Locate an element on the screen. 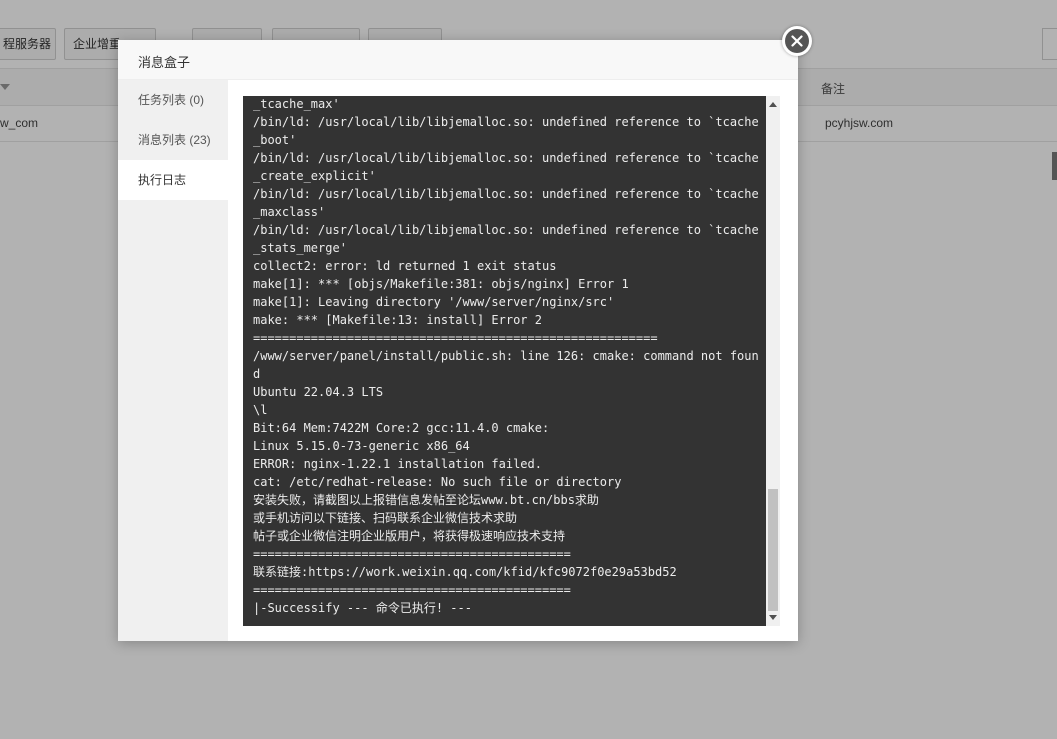 Image resolution: width=1057 pixels, height=739 pixels. console-line: _create_explicit' is located at coordinates (314, 176).